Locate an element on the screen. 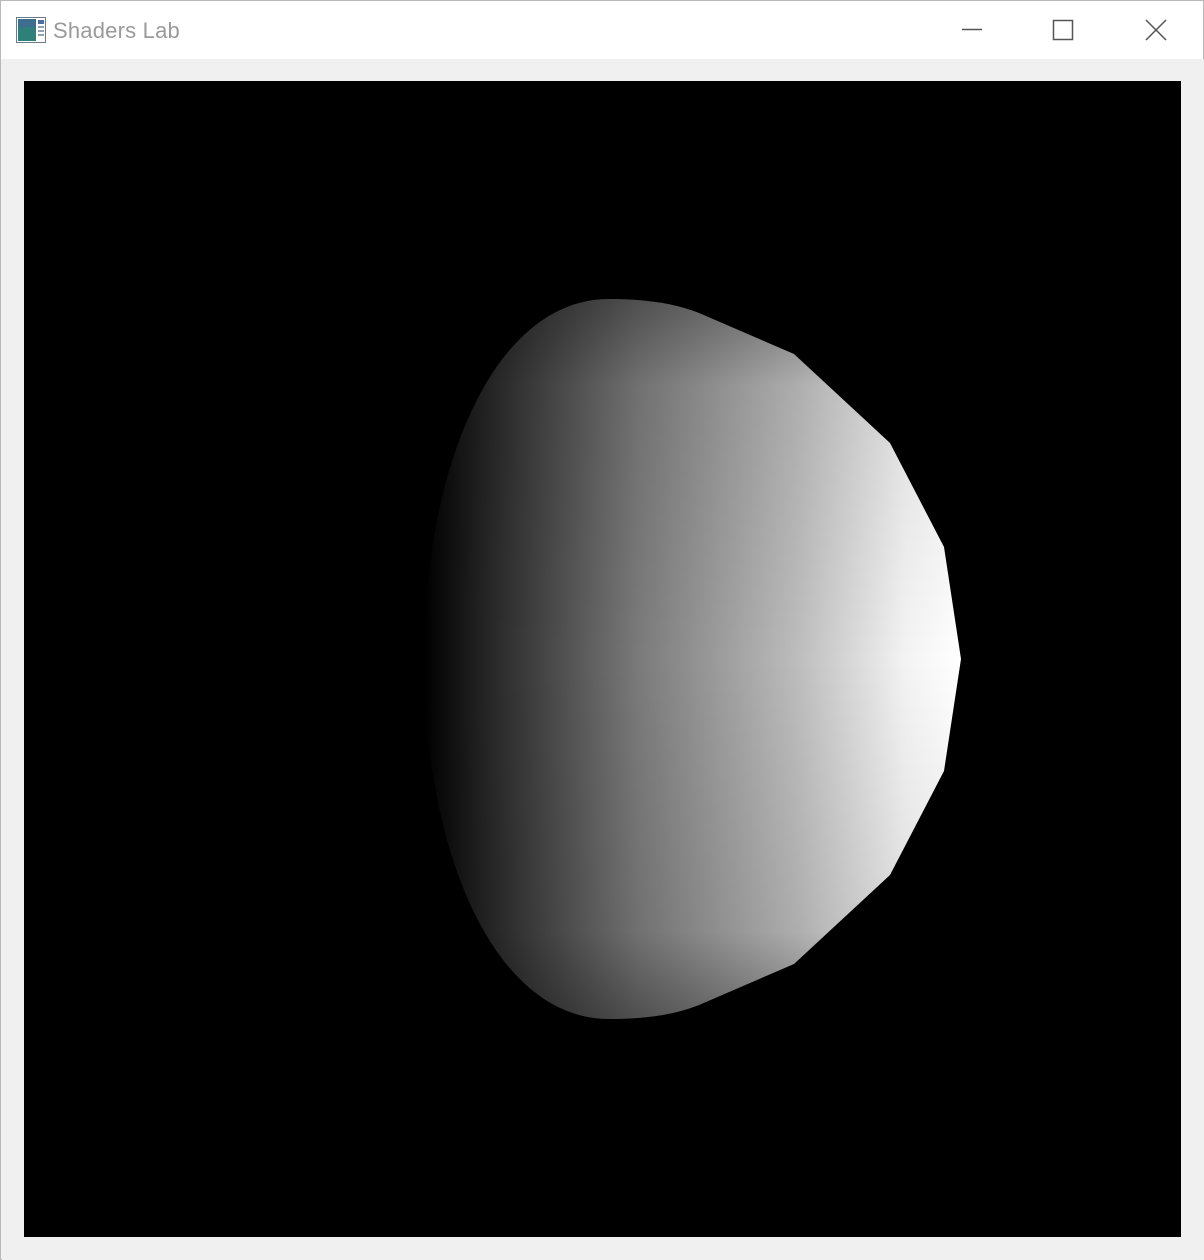  minimize-icon is located at coordinates (972, 29).